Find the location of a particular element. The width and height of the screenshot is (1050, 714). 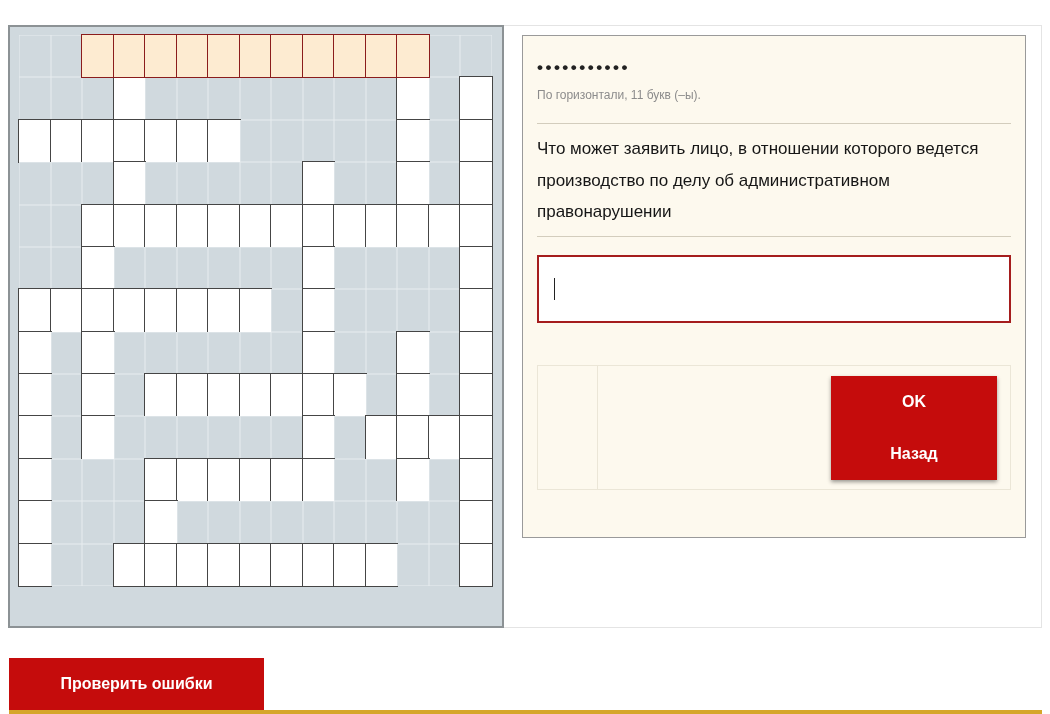

ok-button: OK is located at coordinates (914, 401).